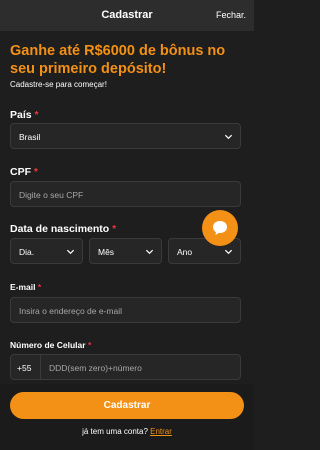 This screenshot has height=450, width=320. Describe the element at coordinates (51, 195) in the screenshot. I see `cpf-placeholder: Digite o seu CPF` at that location.